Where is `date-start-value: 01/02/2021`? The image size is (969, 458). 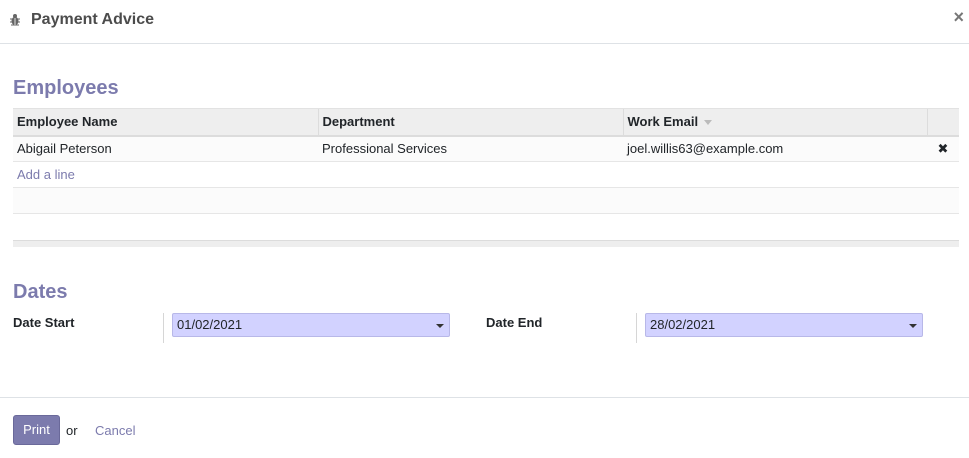 date-start-value: 01/02/2021 is located at coordinates (210, 324).